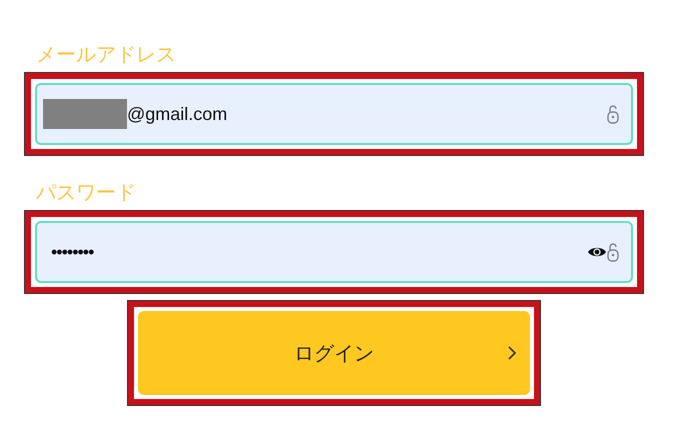  What do you see at coordinates (334, 114) in the screenshot?
I see `email-field: @gmail.com` at bounding box center [334, 114].